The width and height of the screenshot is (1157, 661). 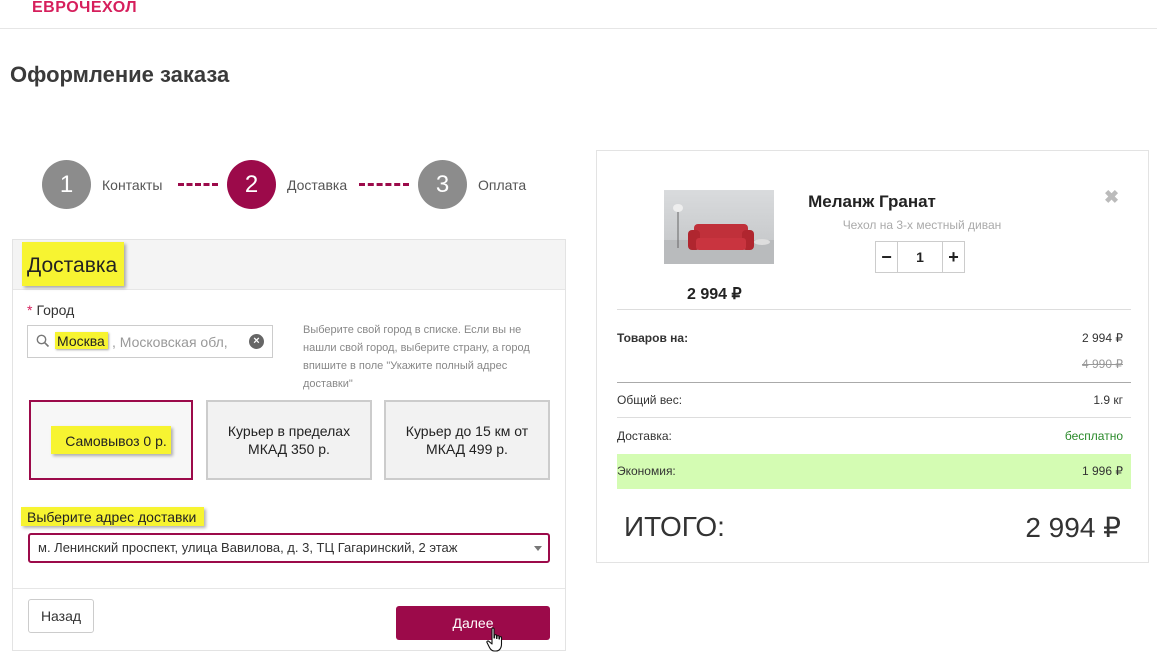 I want to click on item-name-wrap: Меланж Гранат, so click(x=873, y=202).